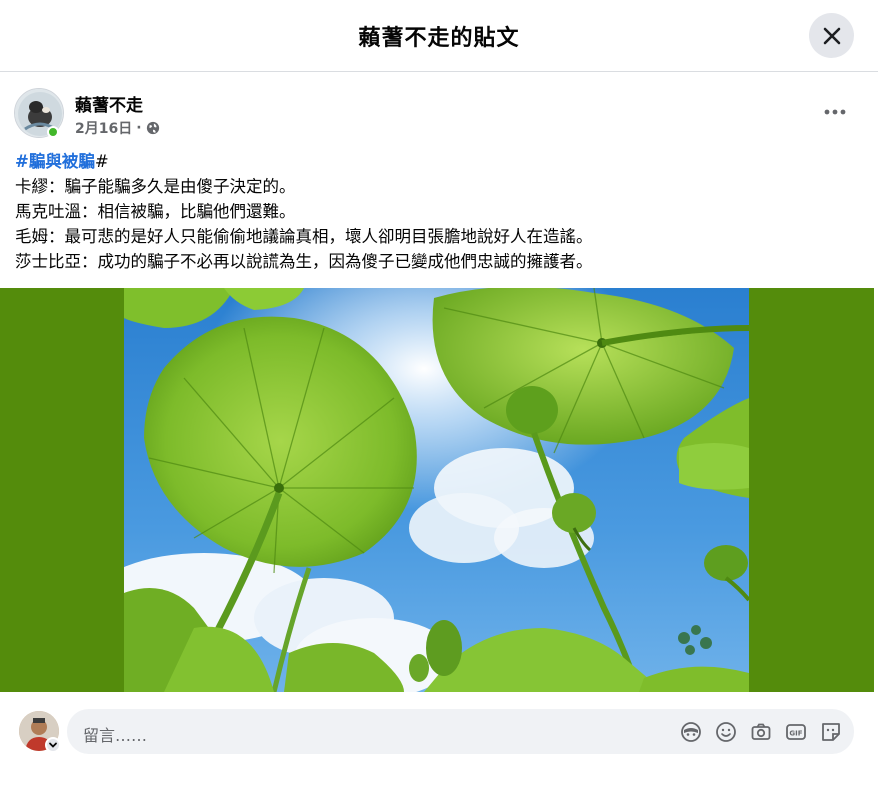  I want to click on comment-toolbar: GIF, so click(760, 731).